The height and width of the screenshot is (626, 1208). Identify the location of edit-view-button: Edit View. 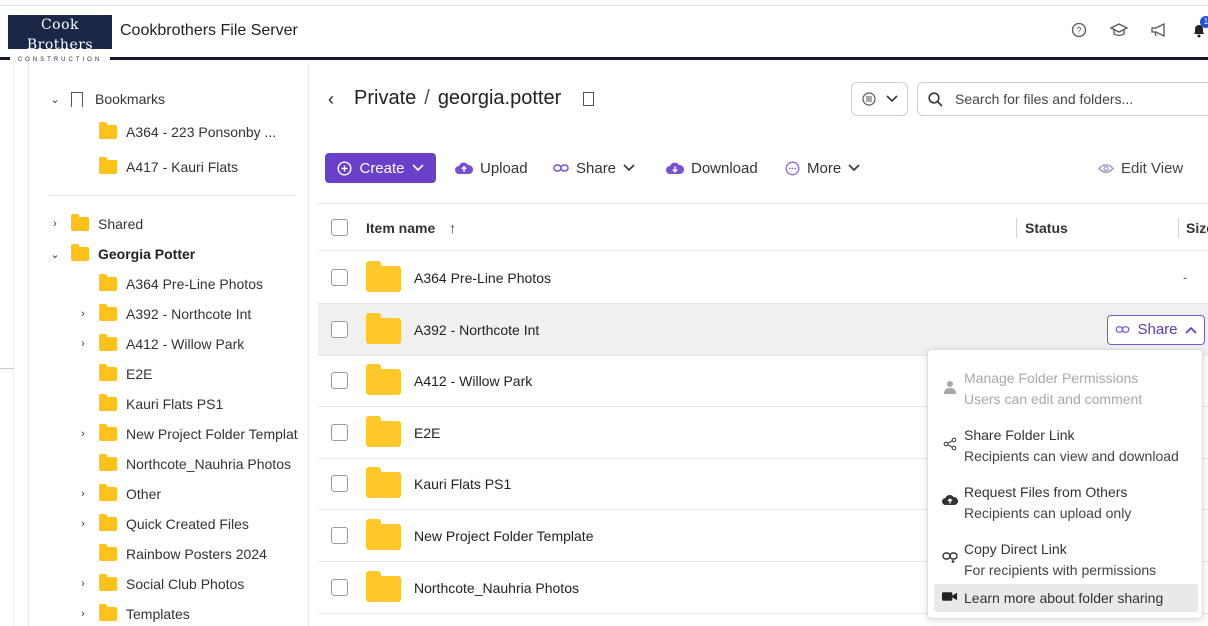
(1140, 168).